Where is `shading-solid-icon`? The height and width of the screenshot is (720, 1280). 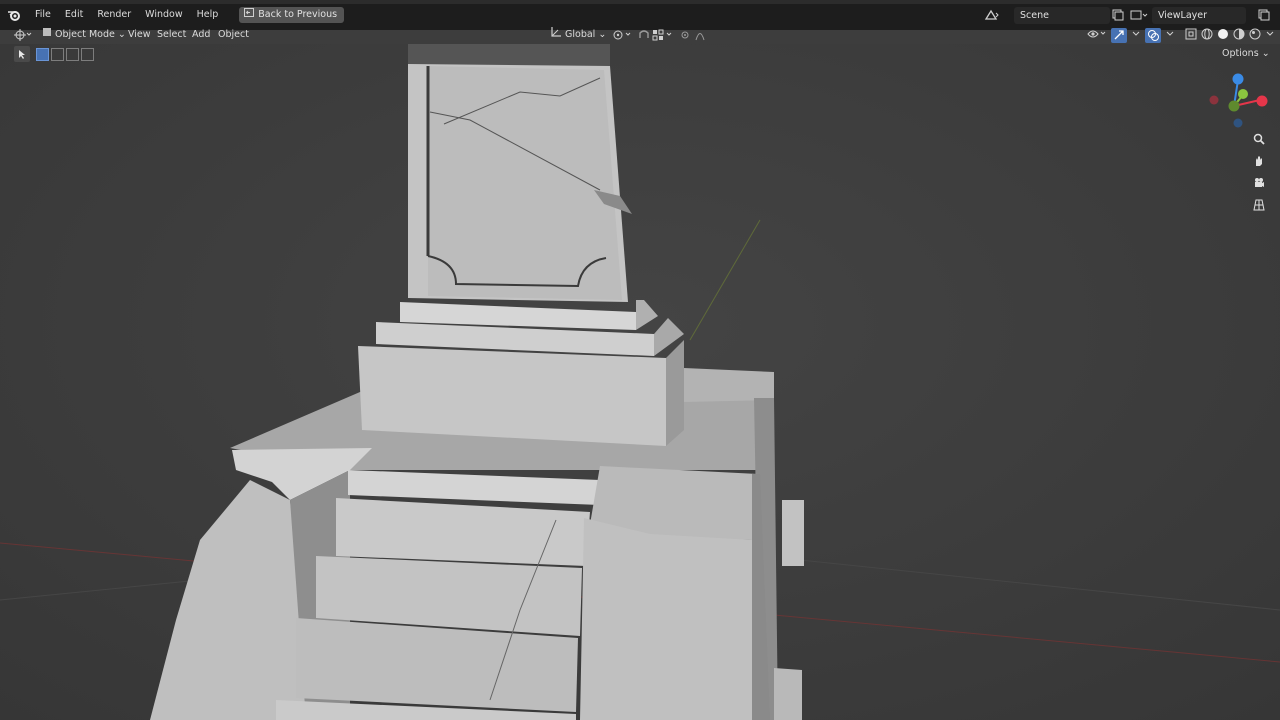 shading-solid-icon is located at coordinates (1223, 35).